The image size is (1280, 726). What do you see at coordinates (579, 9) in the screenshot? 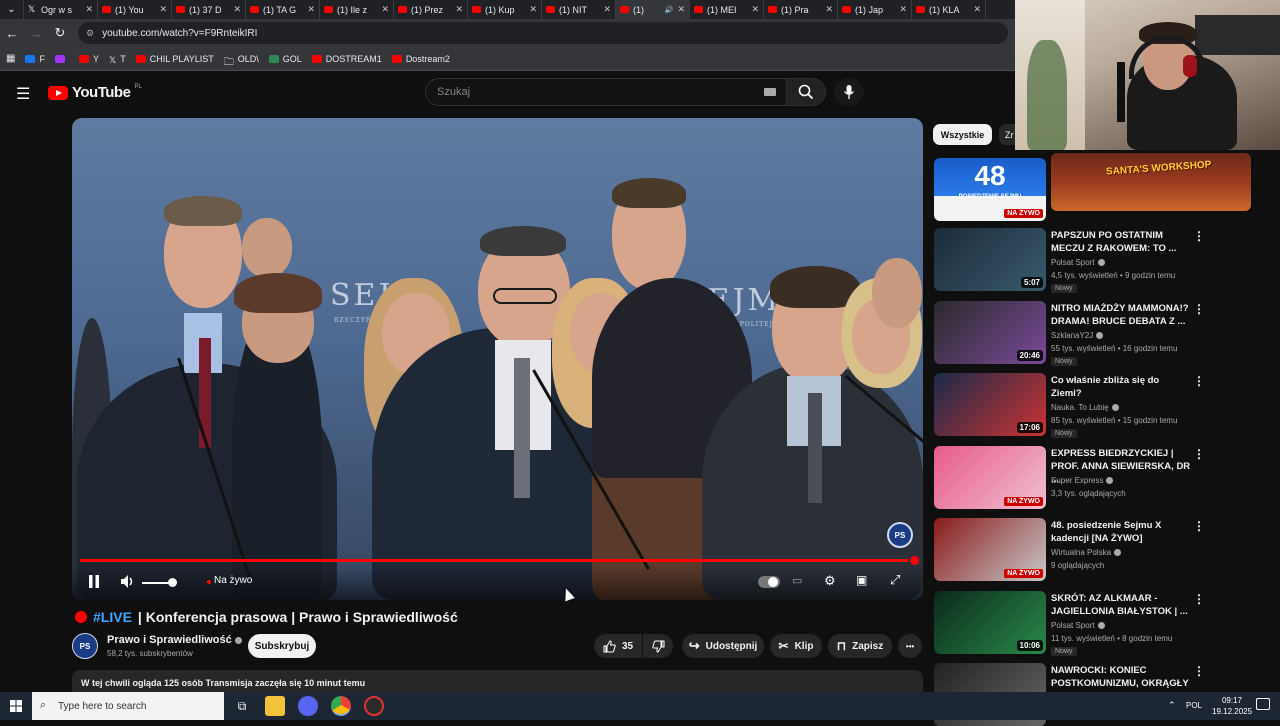
I see `browser-tab: (1) NIT ✕` at bounding box center [579, 9].